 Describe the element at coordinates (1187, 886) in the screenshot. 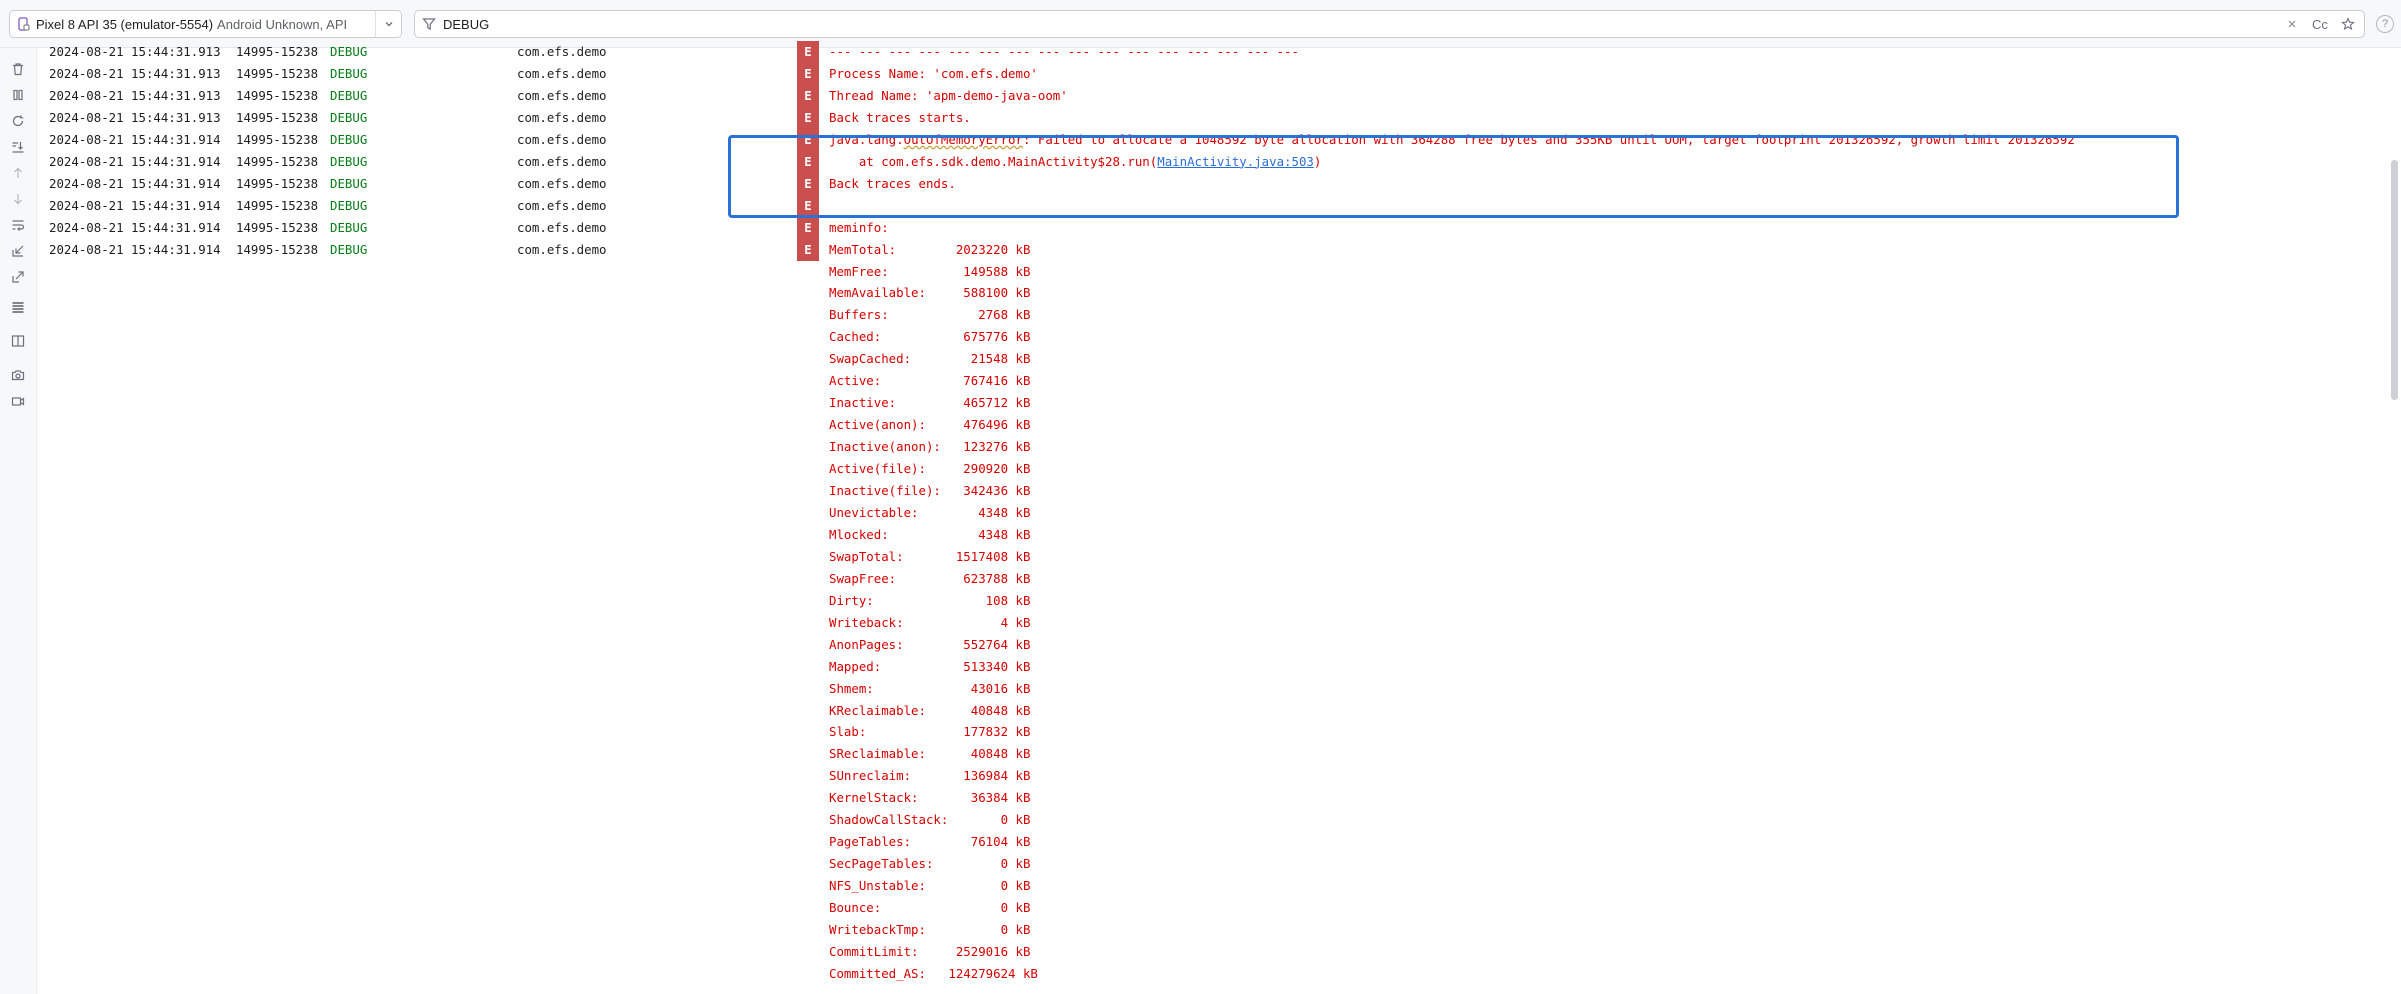

I see `meminfo-row: NFS_Unstable: 0 kB` at that location.